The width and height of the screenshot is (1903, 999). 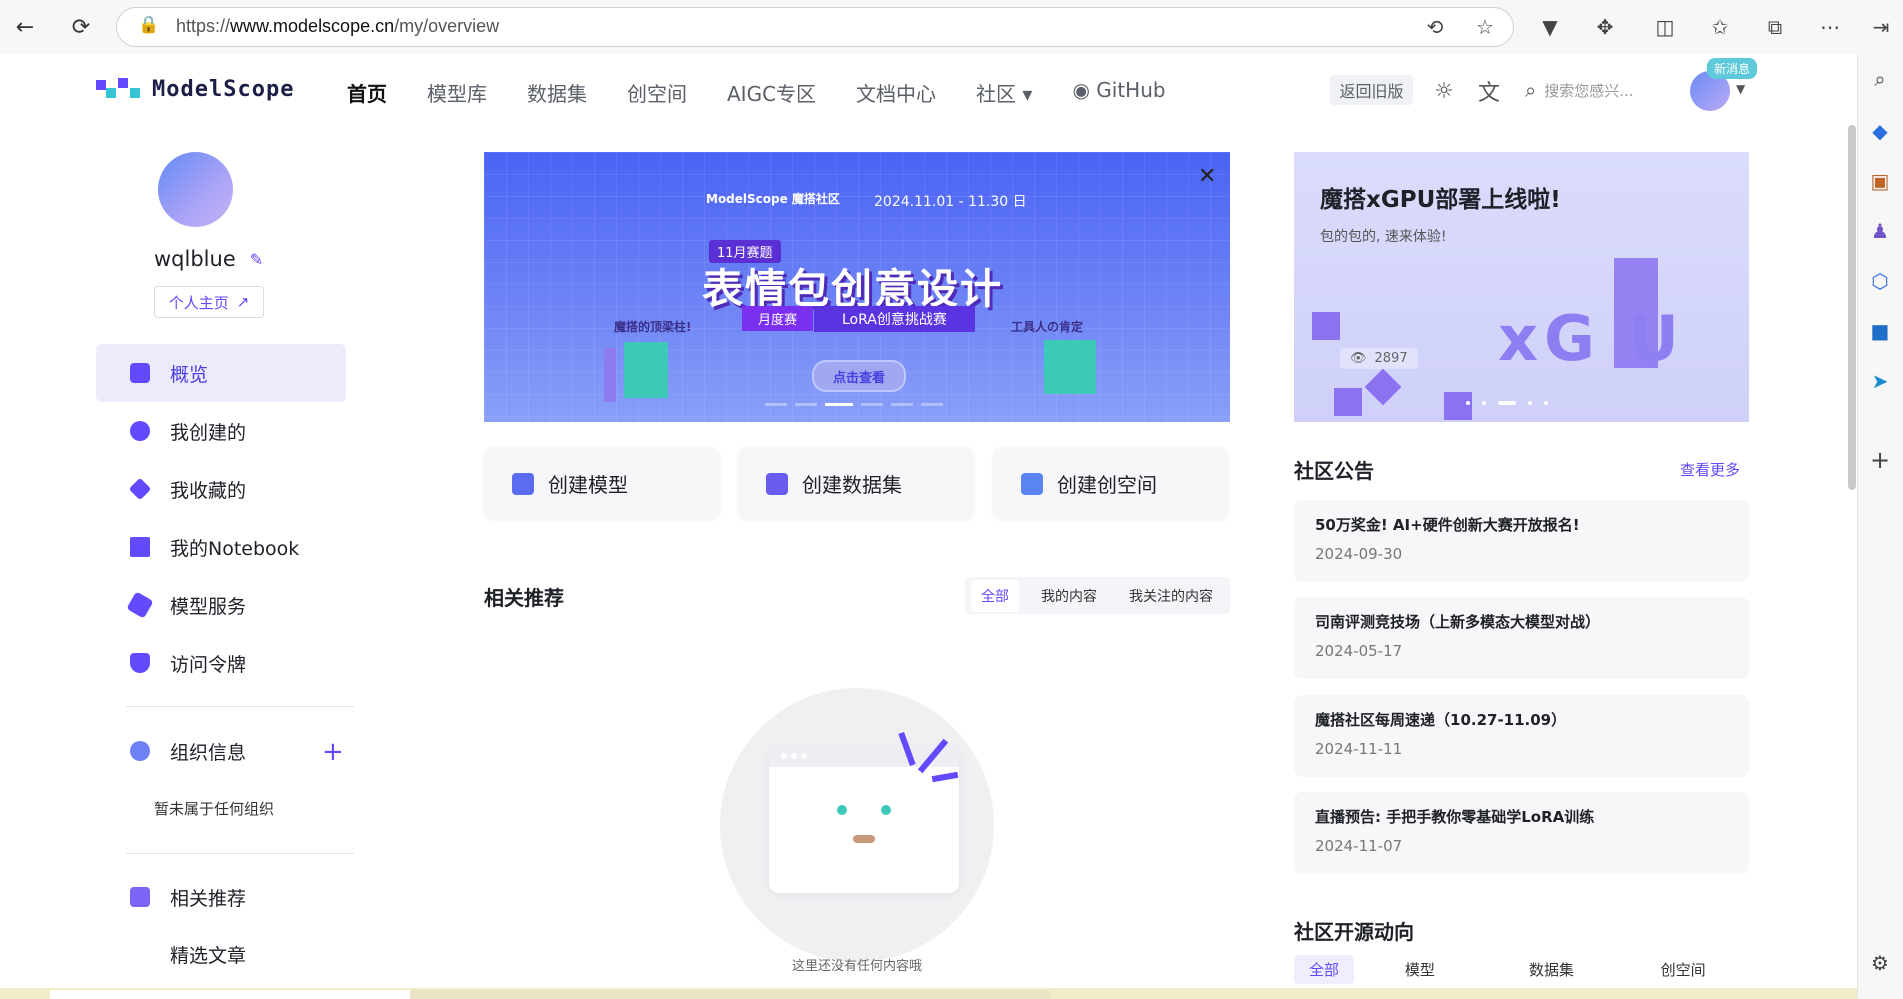 What do you see at coordinates (1710, 469) in the screenshot?
I see `notice-more-link: 查看更多` at bounding box center [1710, 469].